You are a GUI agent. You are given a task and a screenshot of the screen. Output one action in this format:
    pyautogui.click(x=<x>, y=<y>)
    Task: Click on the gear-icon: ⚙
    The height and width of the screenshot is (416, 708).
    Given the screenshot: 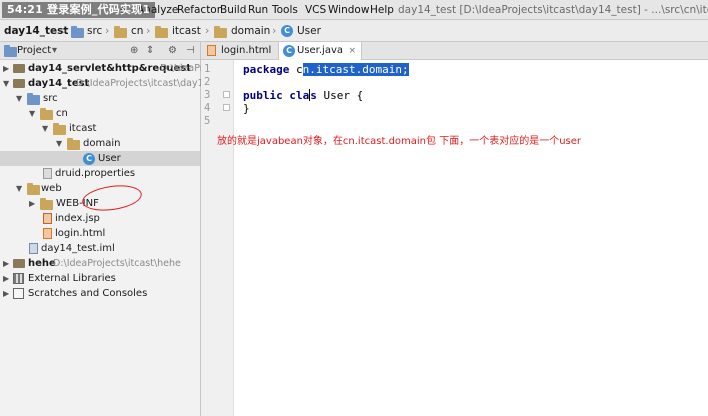 What is the action you would take?
    pyautogui.click(x=172, y=51)
    